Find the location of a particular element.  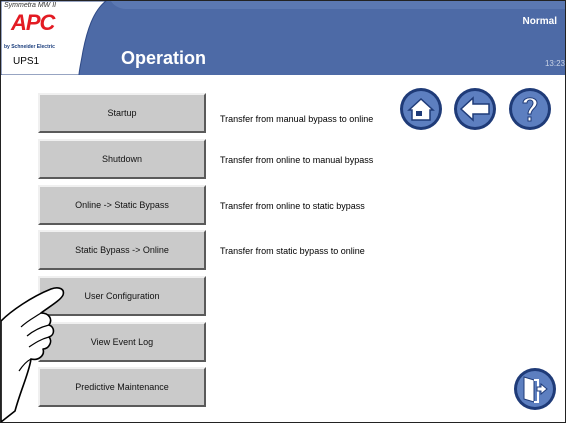

static-bypass-to-online-description: Transfer from static bypass to online is located at coordinates (292, 251).